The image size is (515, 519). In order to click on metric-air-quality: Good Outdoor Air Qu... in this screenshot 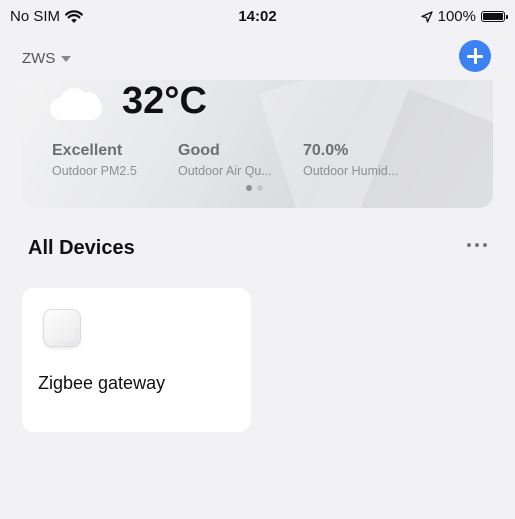, I will do `click(225, 160)`.